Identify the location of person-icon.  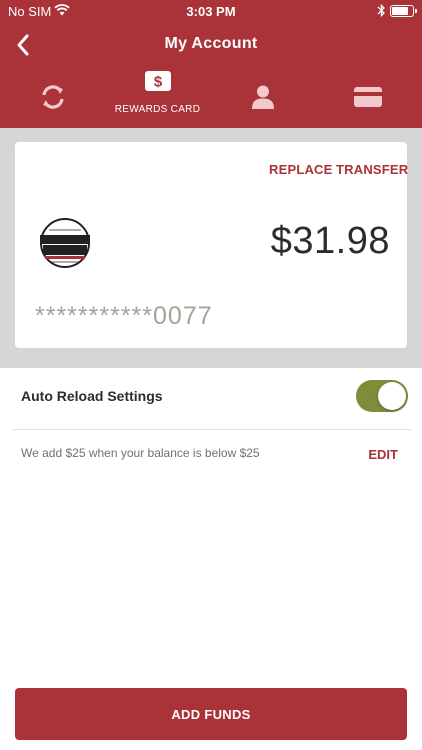
(262, 97).